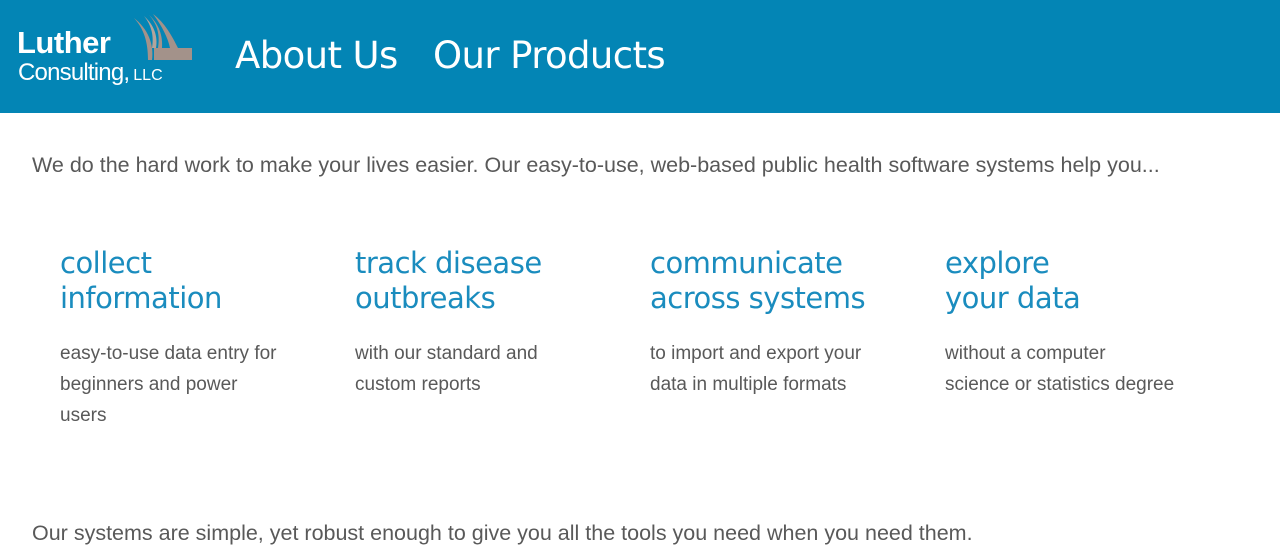 This screenshot has height=550, width=1280. What do you see at coordinates (163, 37) in the screenshot?
I see `swoosh-square-icon` at bounding box center [163, 37].